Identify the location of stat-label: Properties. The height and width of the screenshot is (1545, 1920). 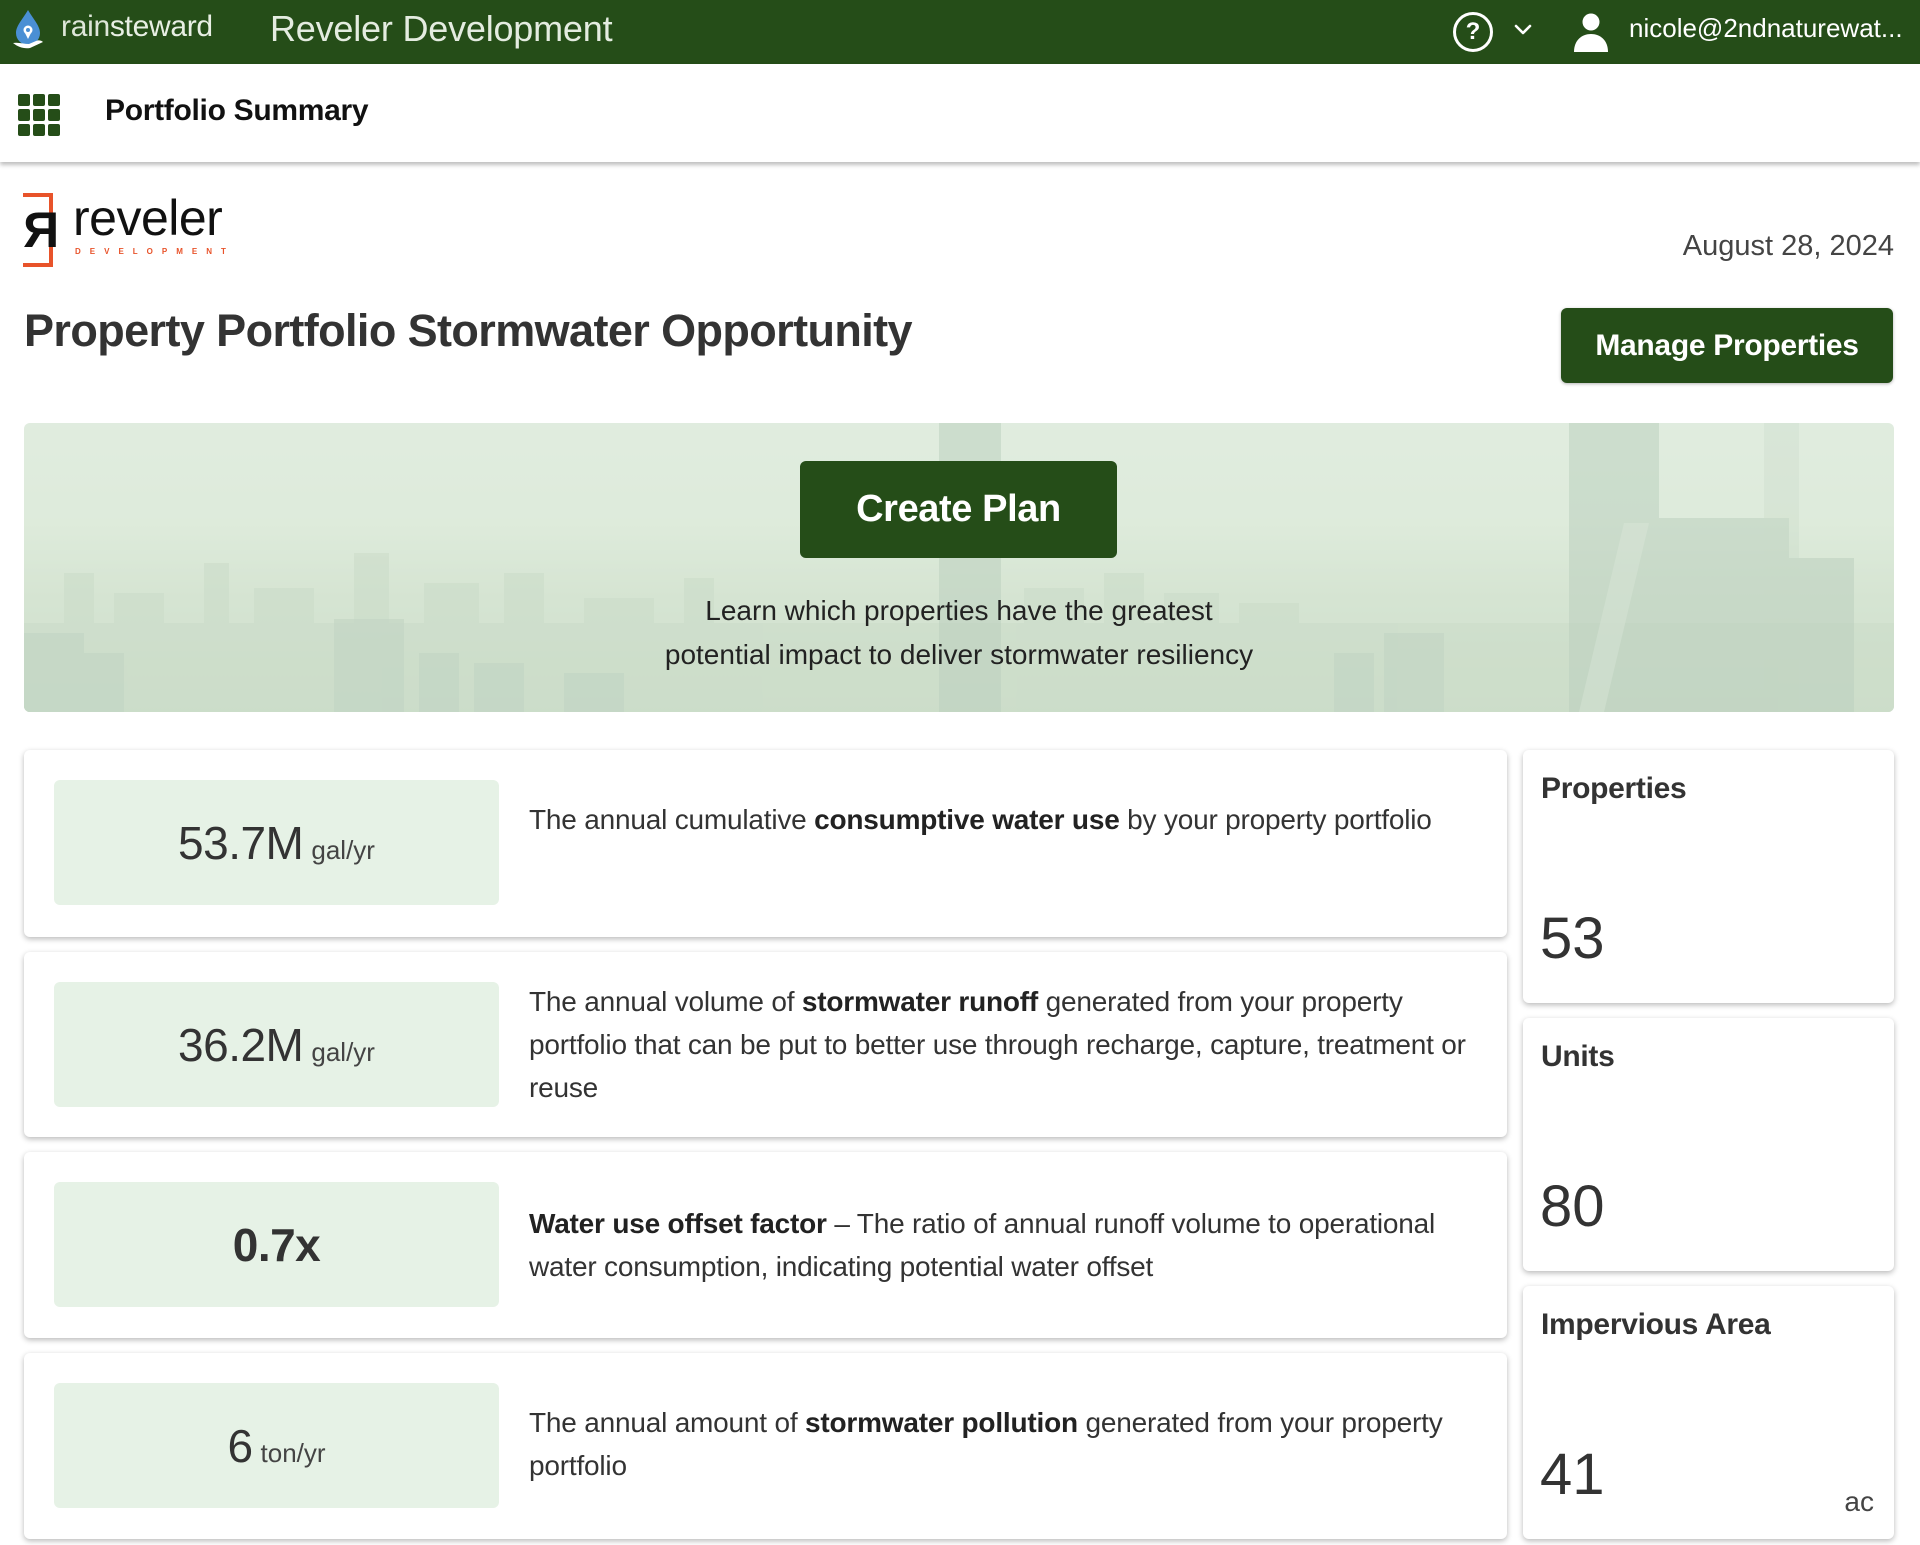
(1614, 788).